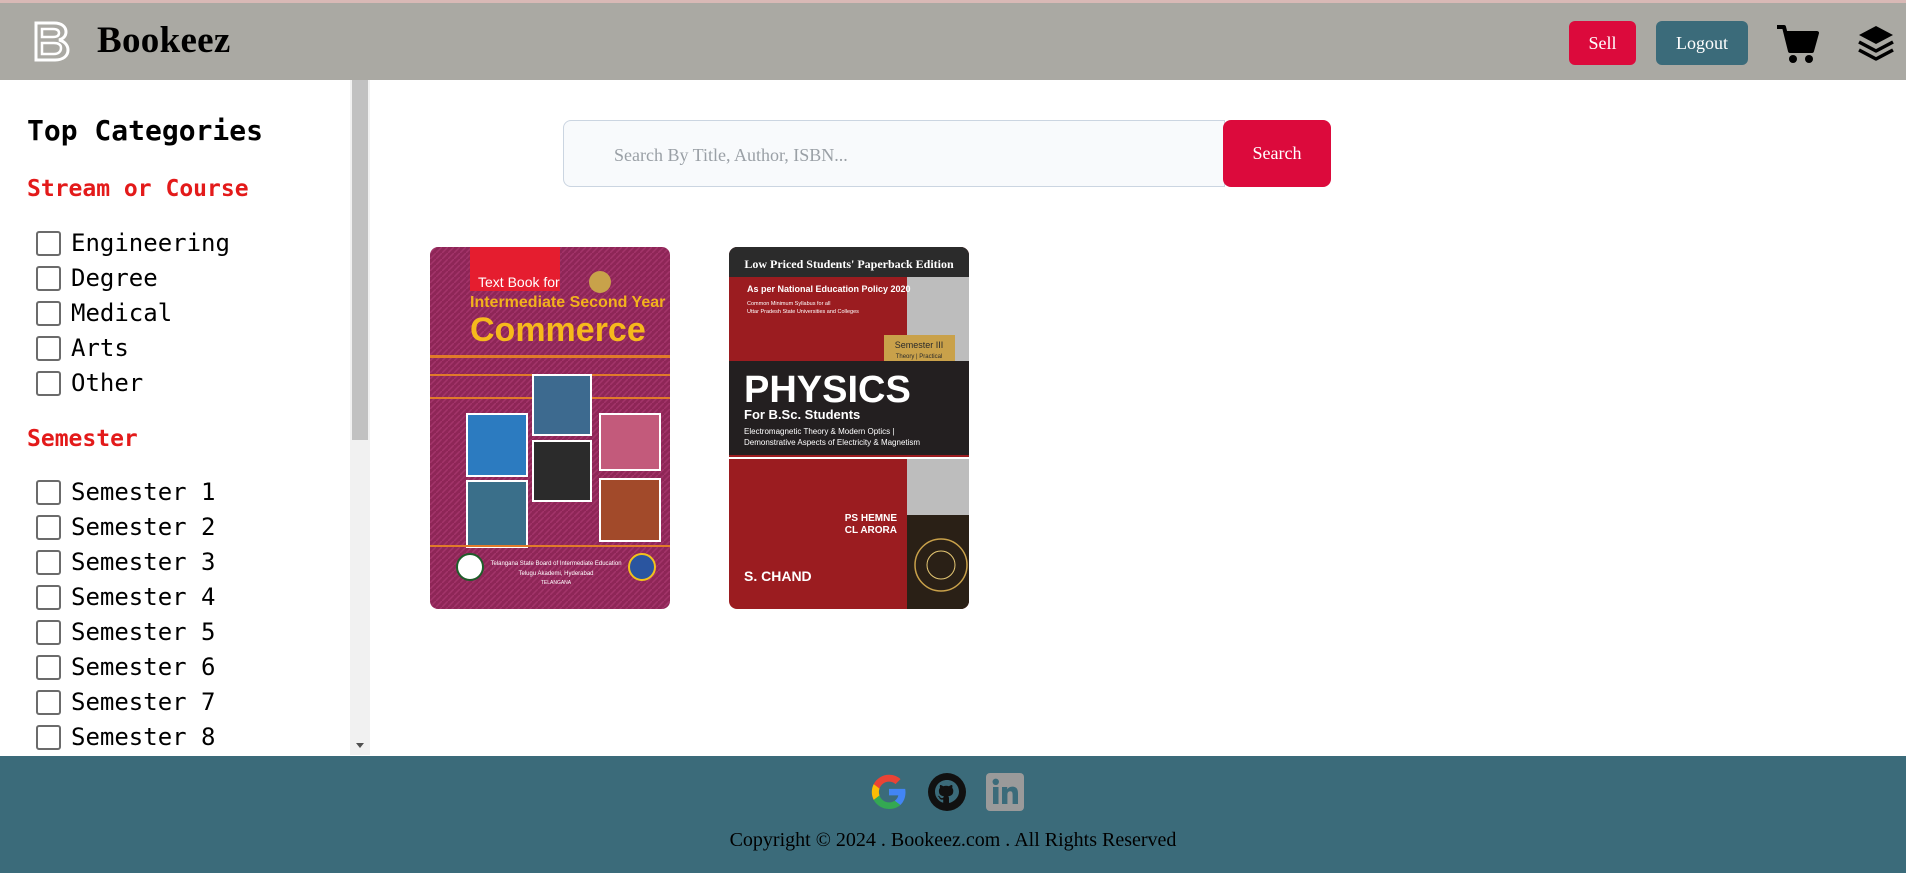 The width and height of the screenshot is (1906, 873). What do you see at coordinates (143, 702) in the screenshot?
I see `category-label: Semester 7` at bounding box center [143, 702].